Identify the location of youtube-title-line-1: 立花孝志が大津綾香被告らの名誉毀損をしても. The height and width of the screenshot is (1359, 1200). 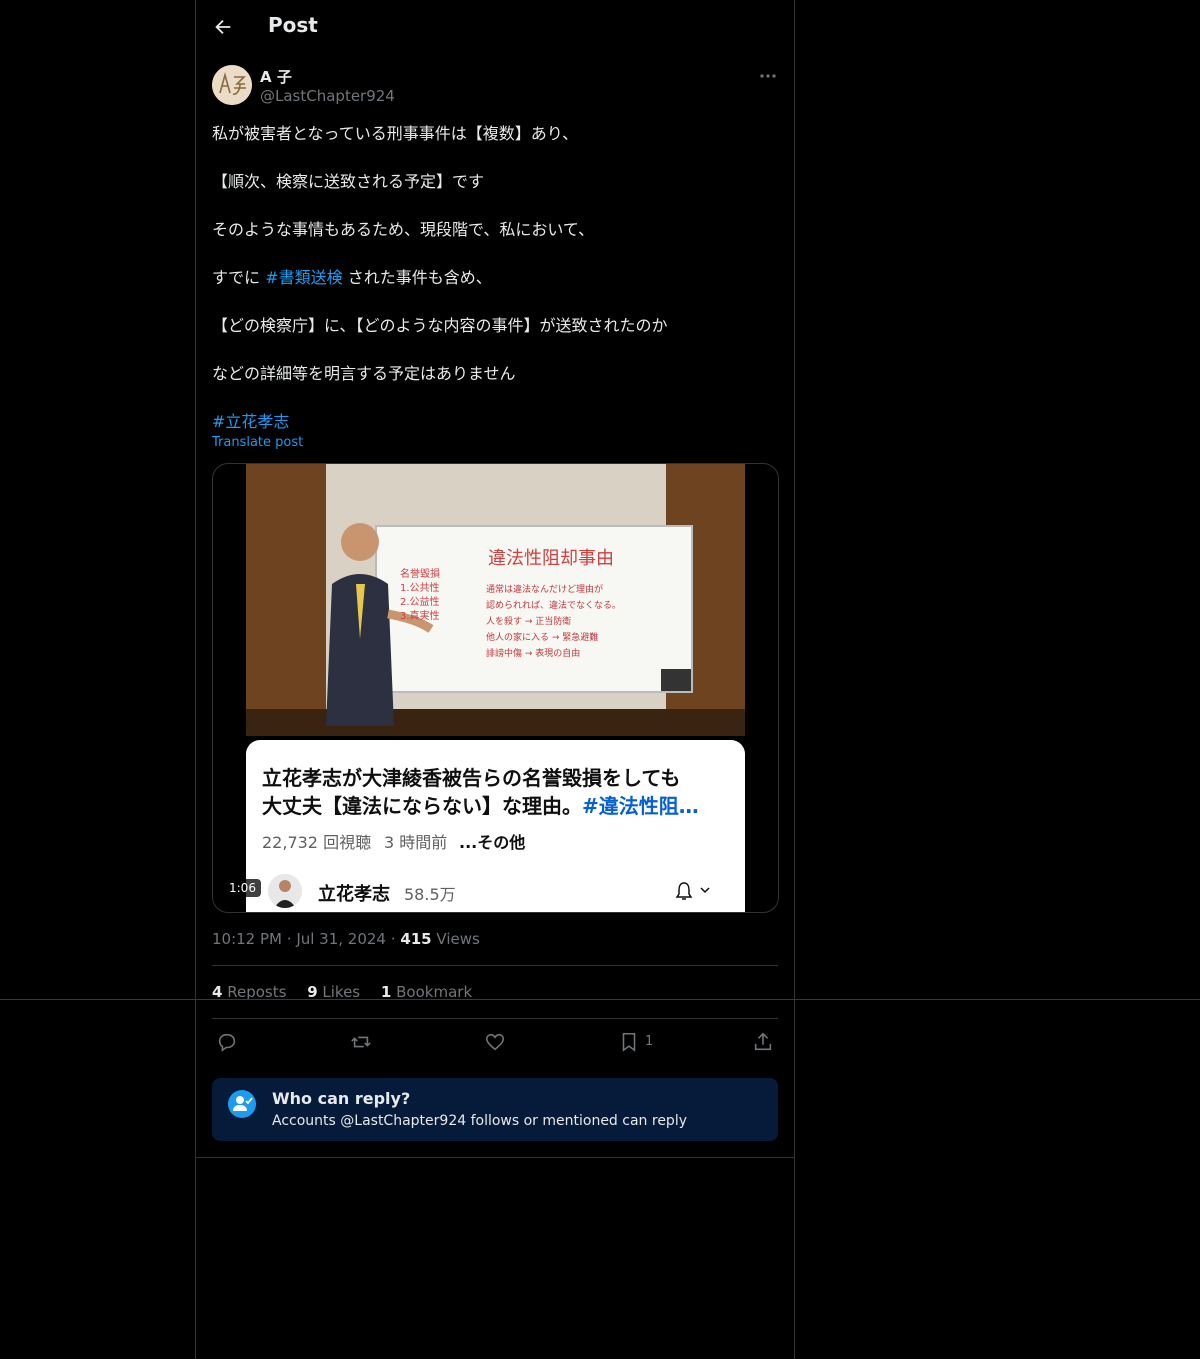
(471, 778).